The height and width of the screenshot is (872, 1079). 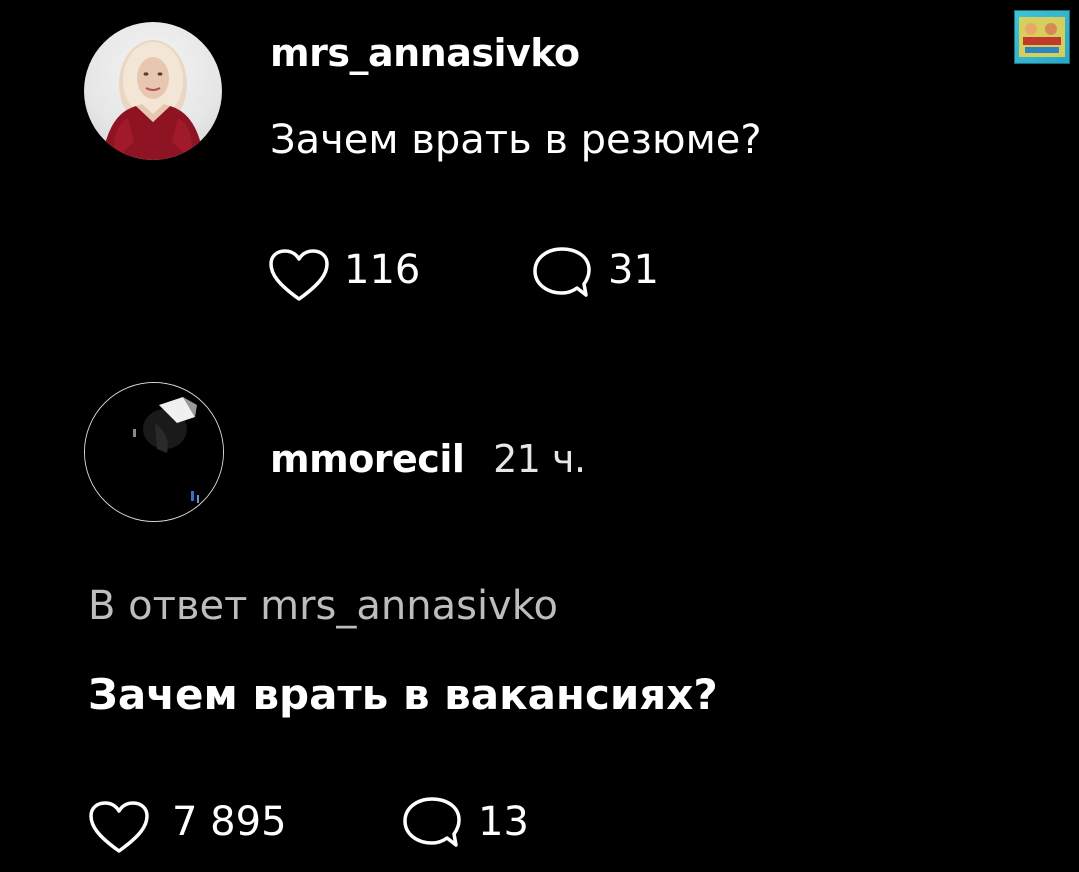 I want to click on post-username: mrs_annasivko, so click(x=425, y=53).